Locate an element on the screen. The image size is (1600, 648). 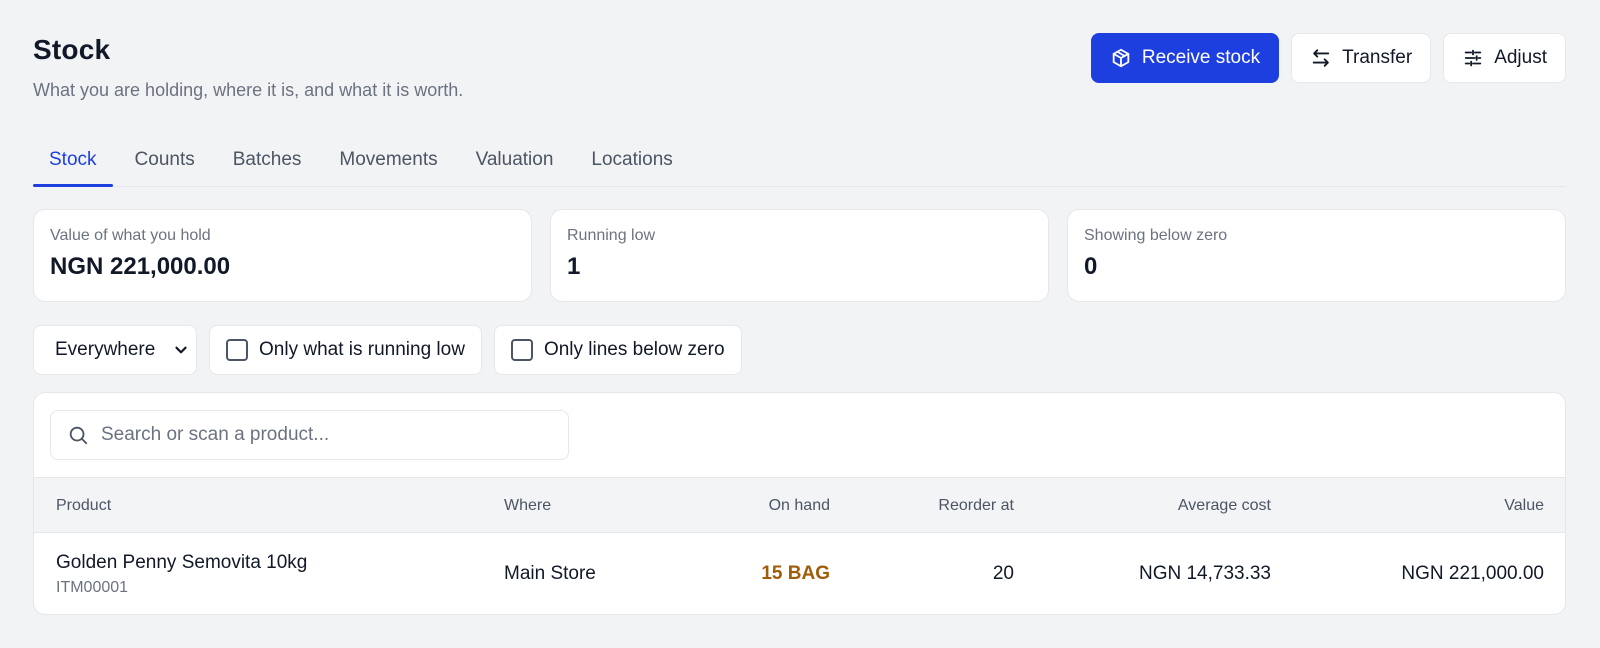
summary-value: 0 is located at coordinates (1091, 266).